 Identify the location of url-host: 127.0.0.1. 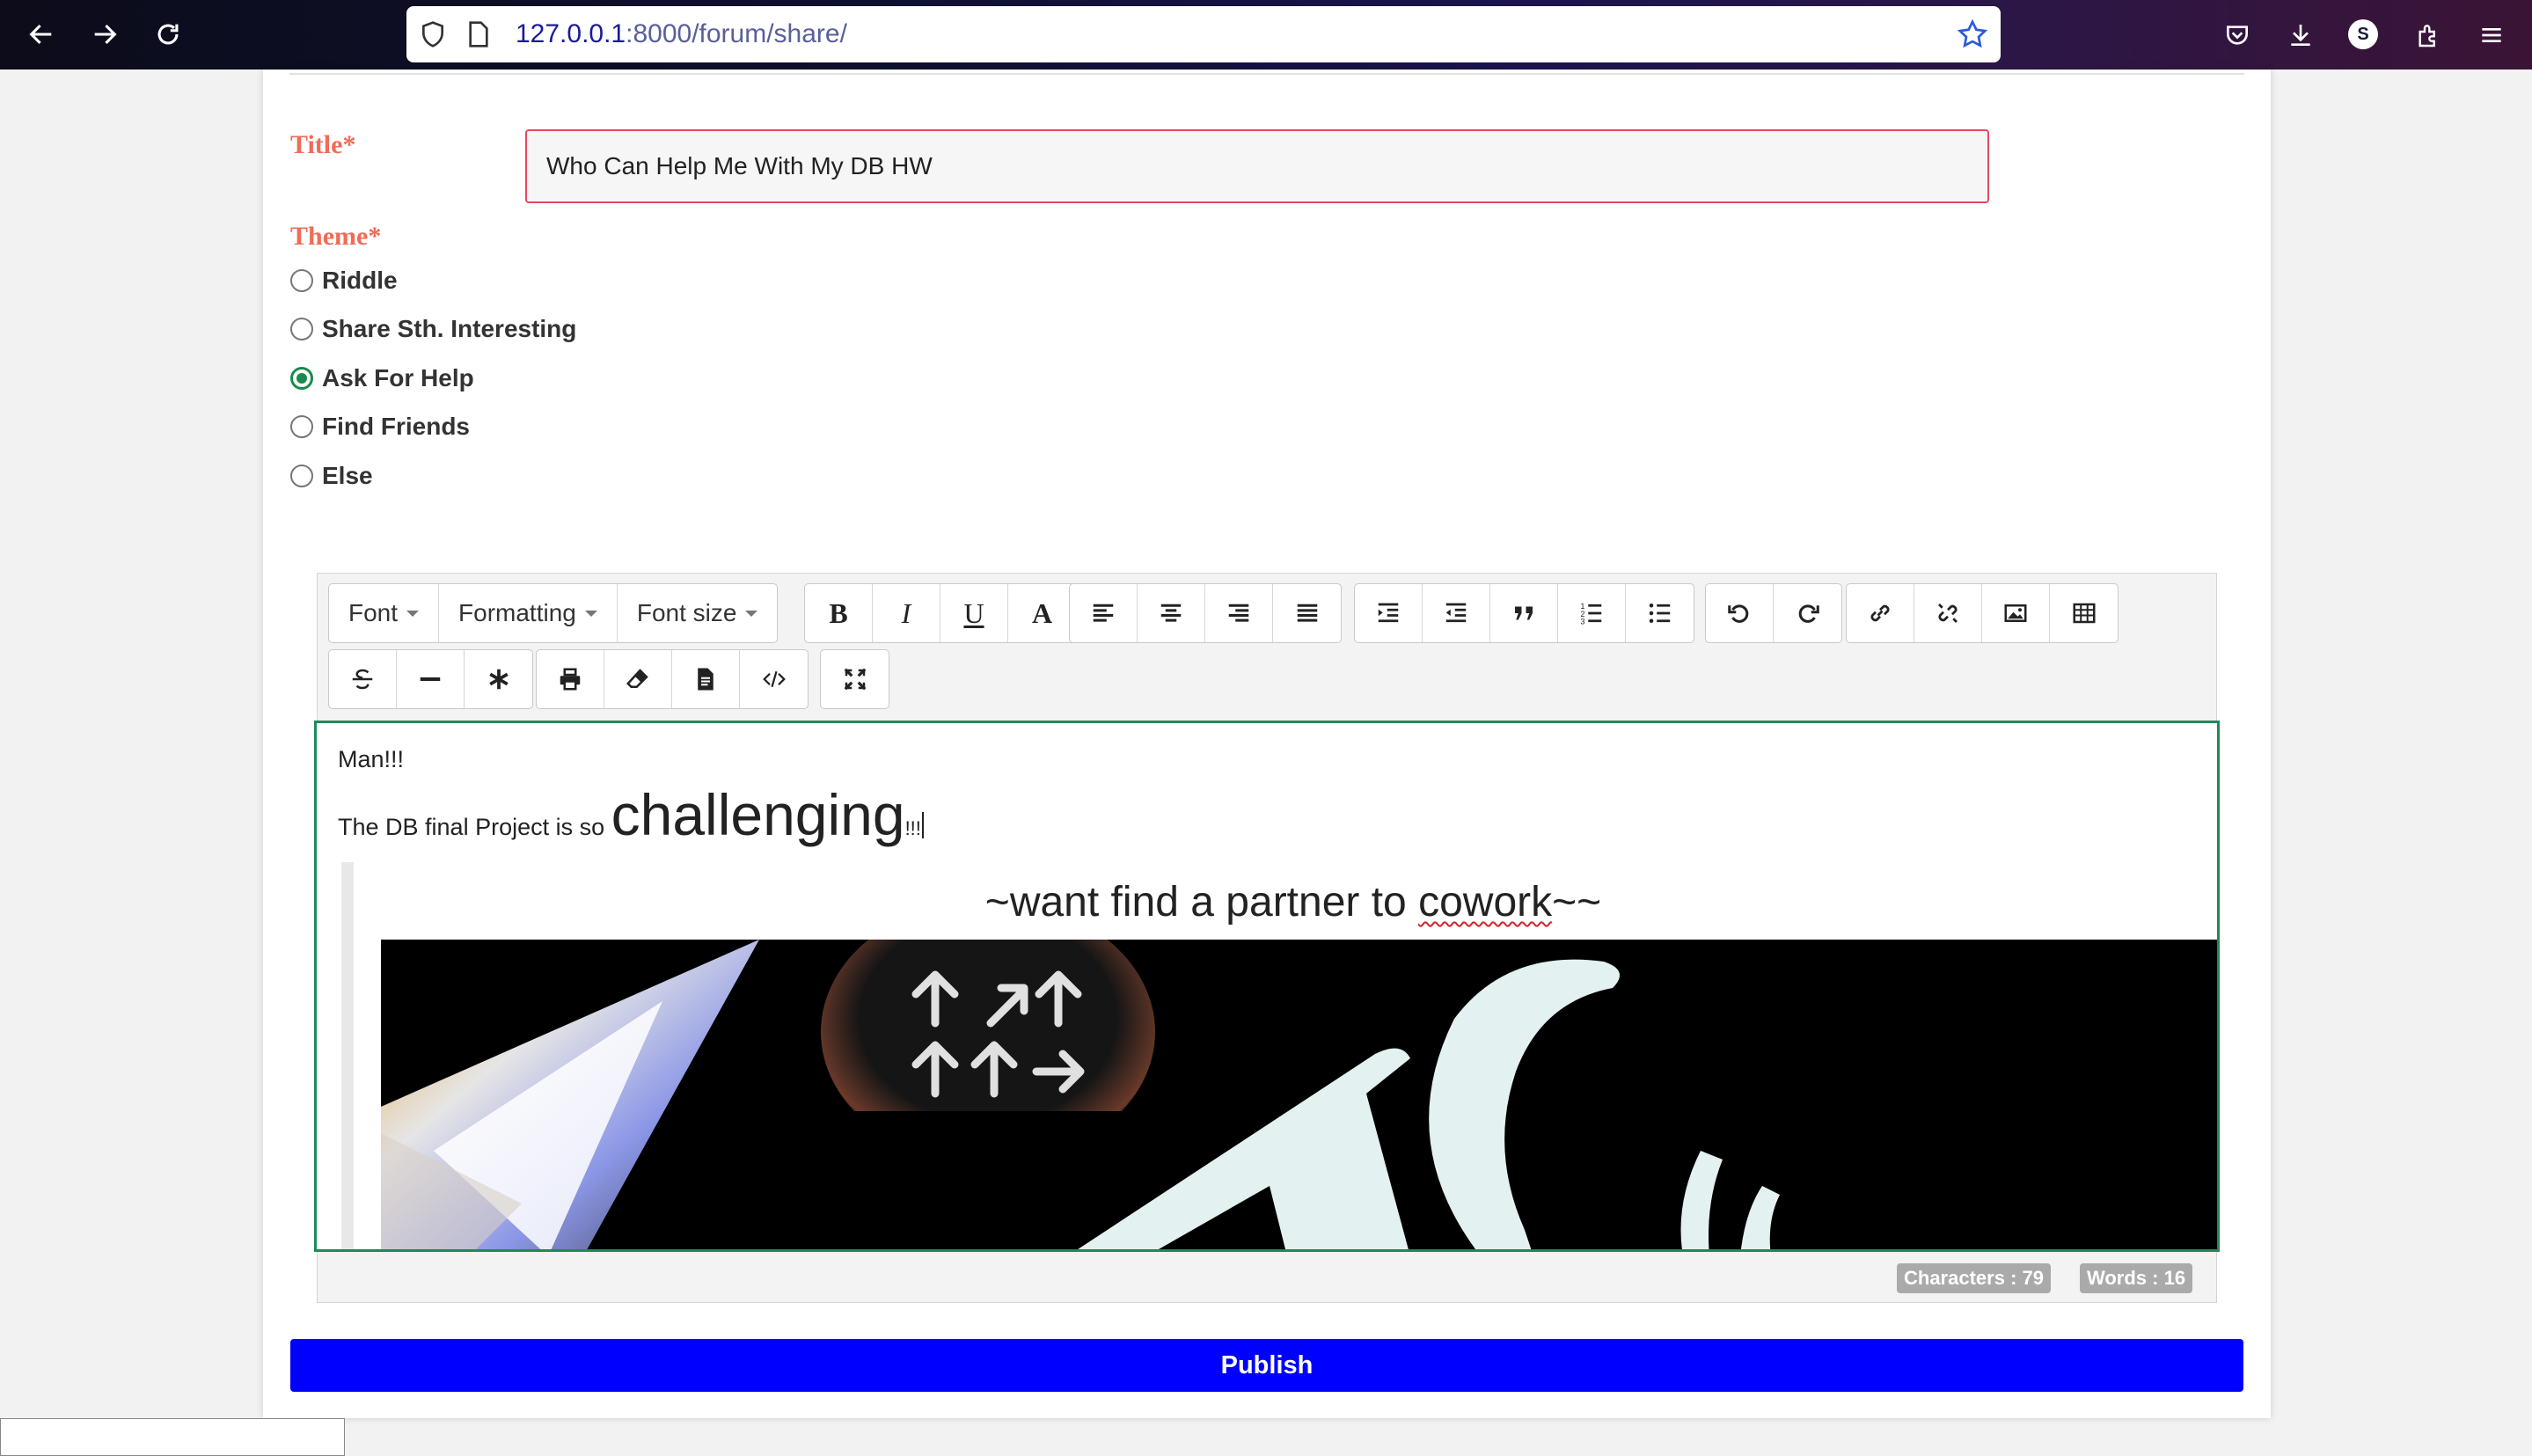
(571, 33).